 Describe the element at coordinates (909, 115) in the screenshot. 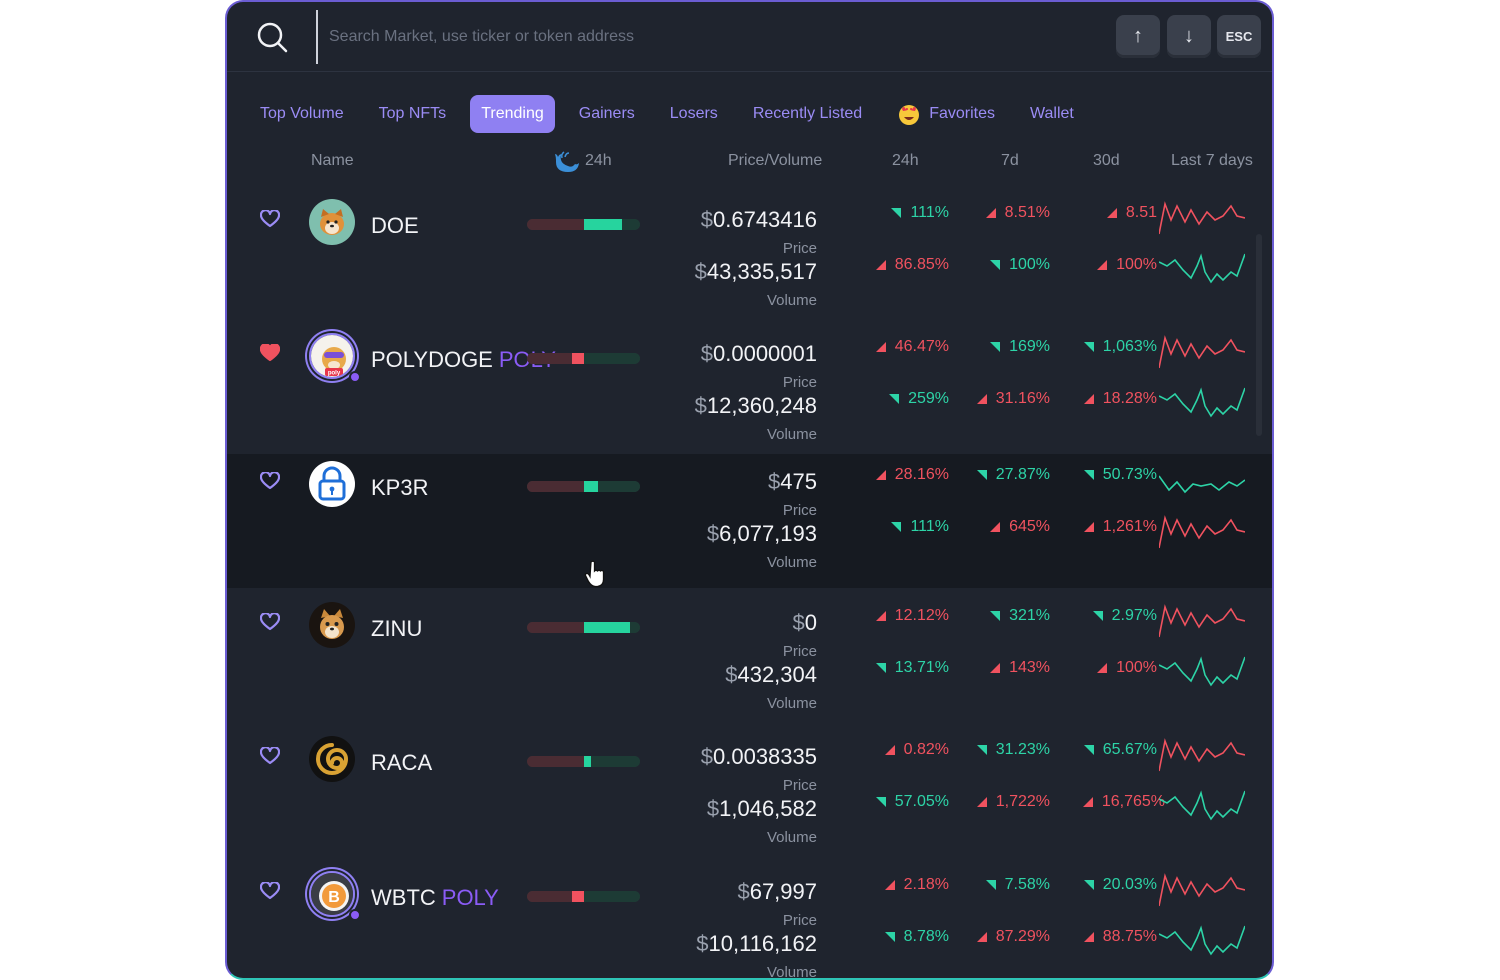

I see `heart-eyes-emoji-icon` at that location.